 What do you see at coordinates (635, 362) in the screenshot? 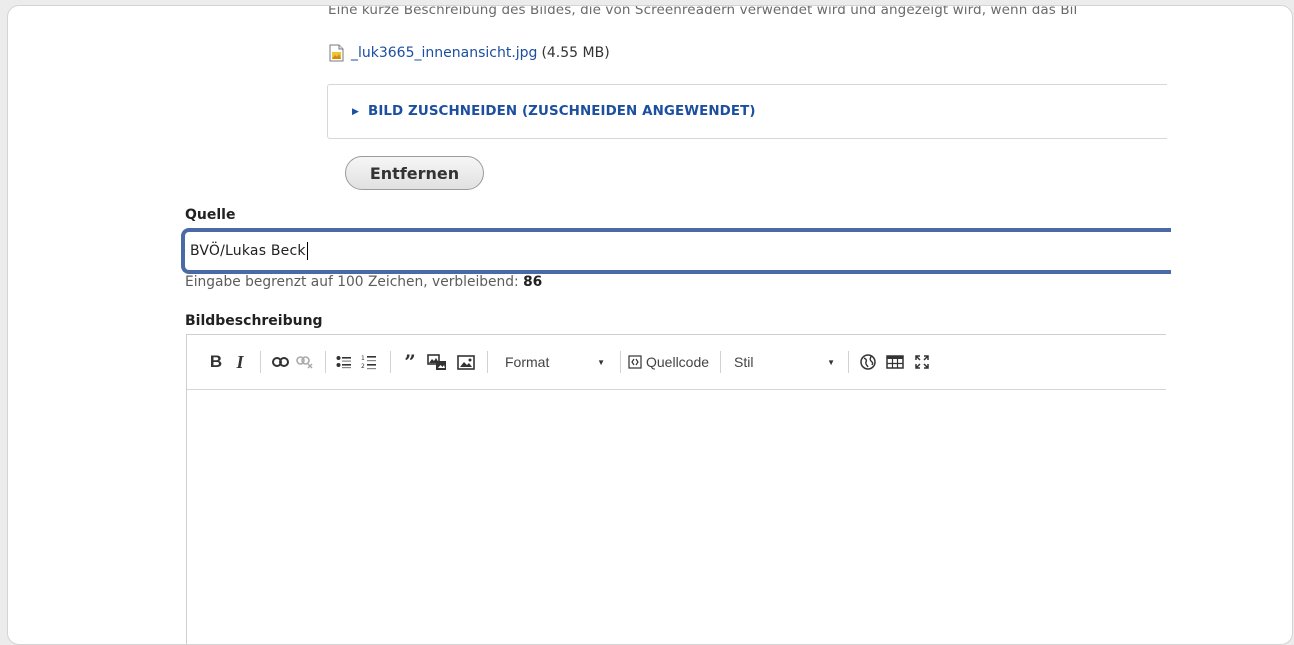
I see `source-code-icon` at bounding box center [635, 362].